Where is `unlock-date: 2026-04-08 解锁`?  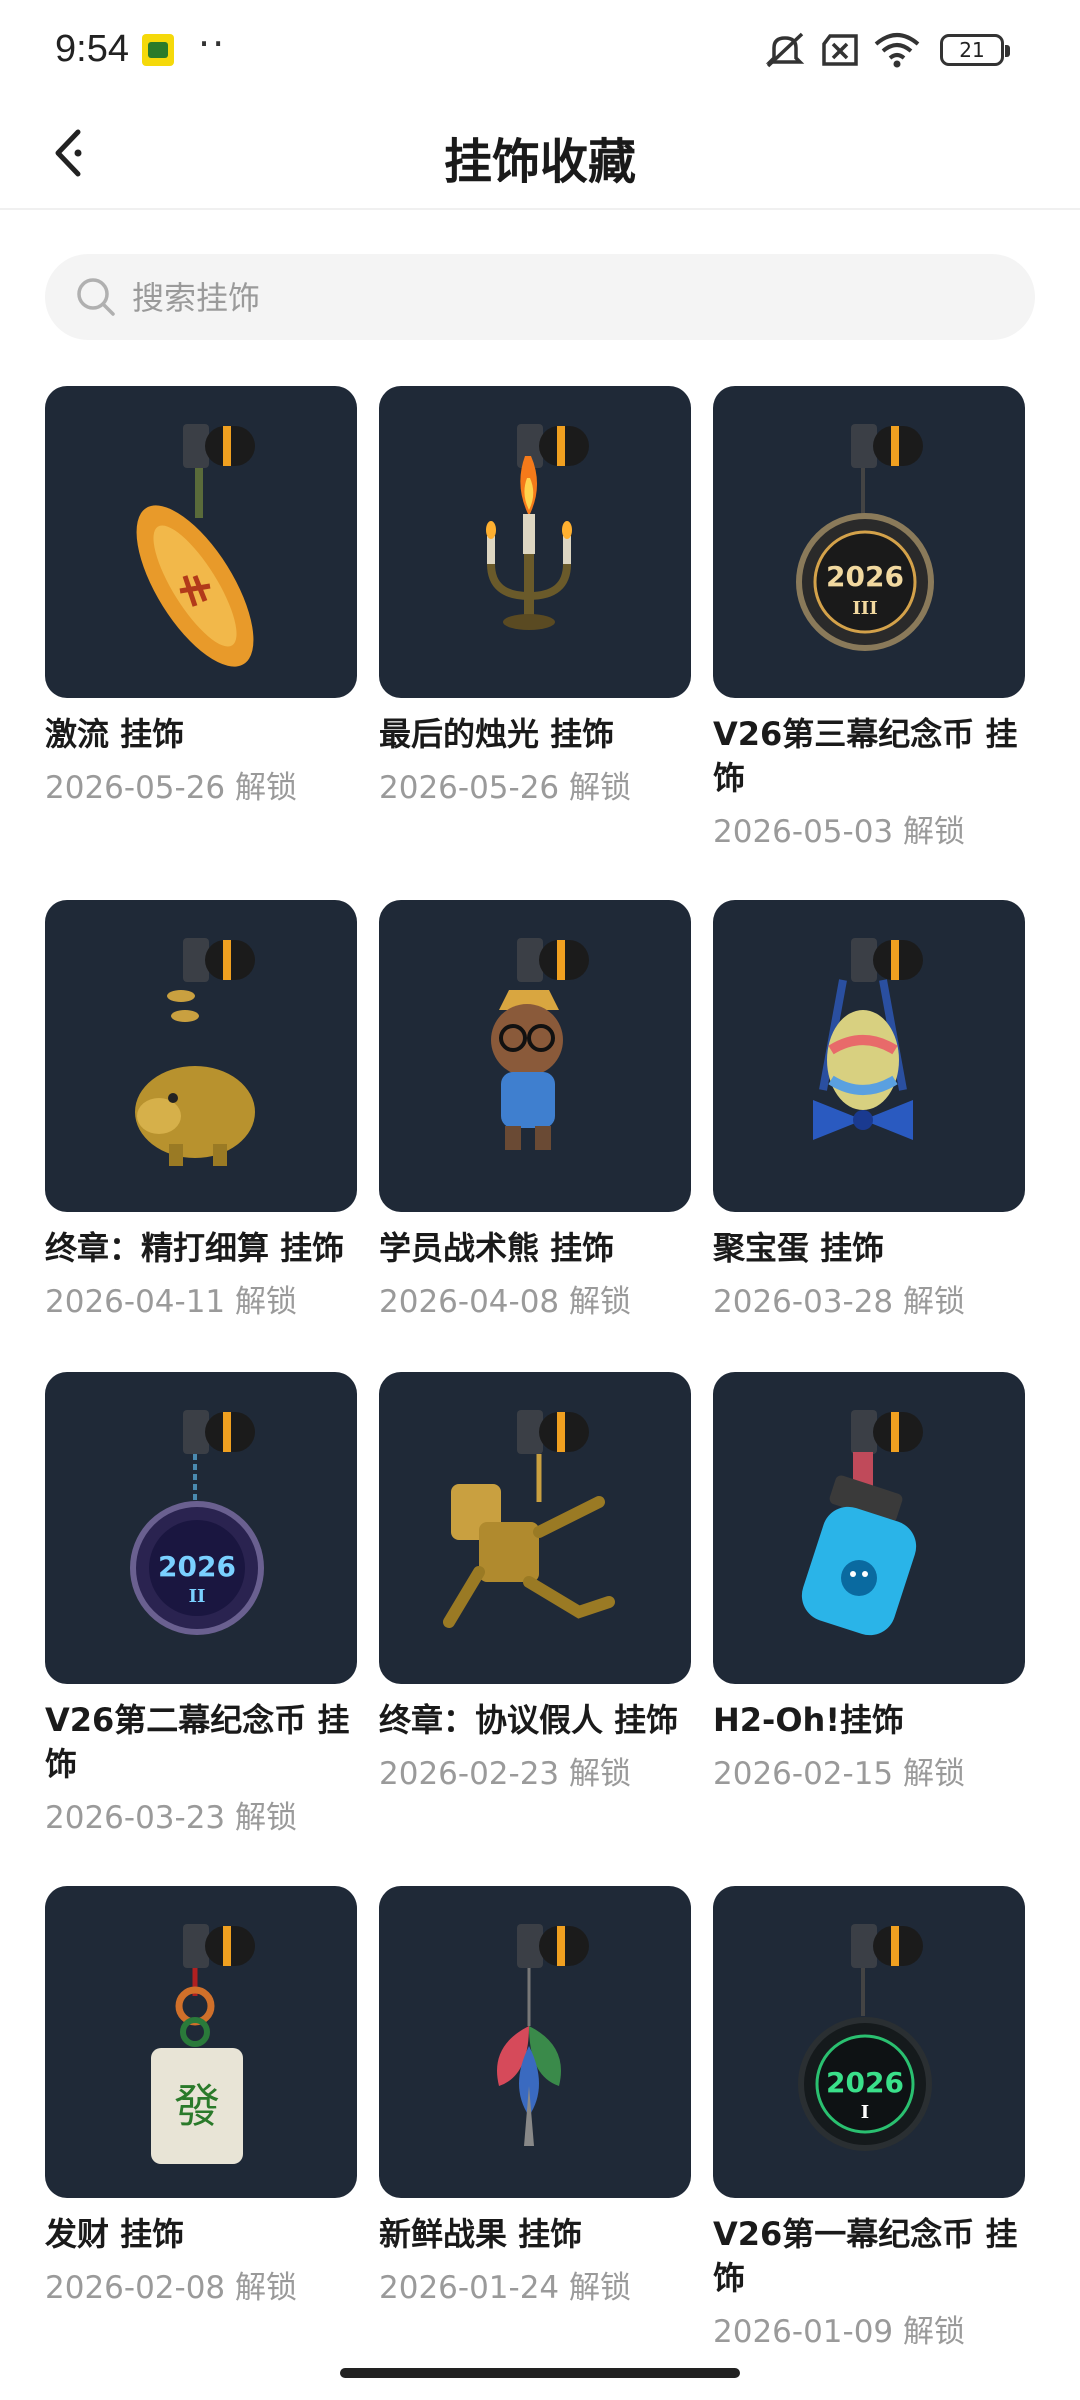 unlock-date: 2026-04-08 解锁 is located at coordinates (505, 1302).